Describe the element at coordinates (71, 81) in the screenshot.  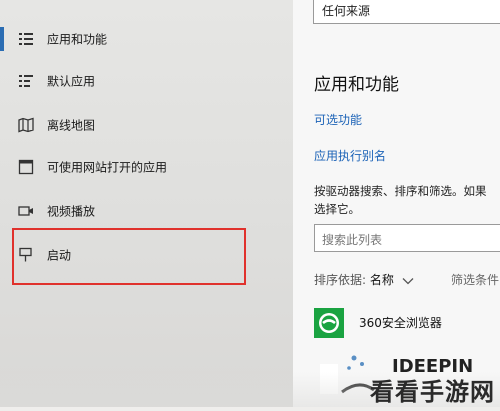
I see `nav-item-label: 默认应用` at that location.